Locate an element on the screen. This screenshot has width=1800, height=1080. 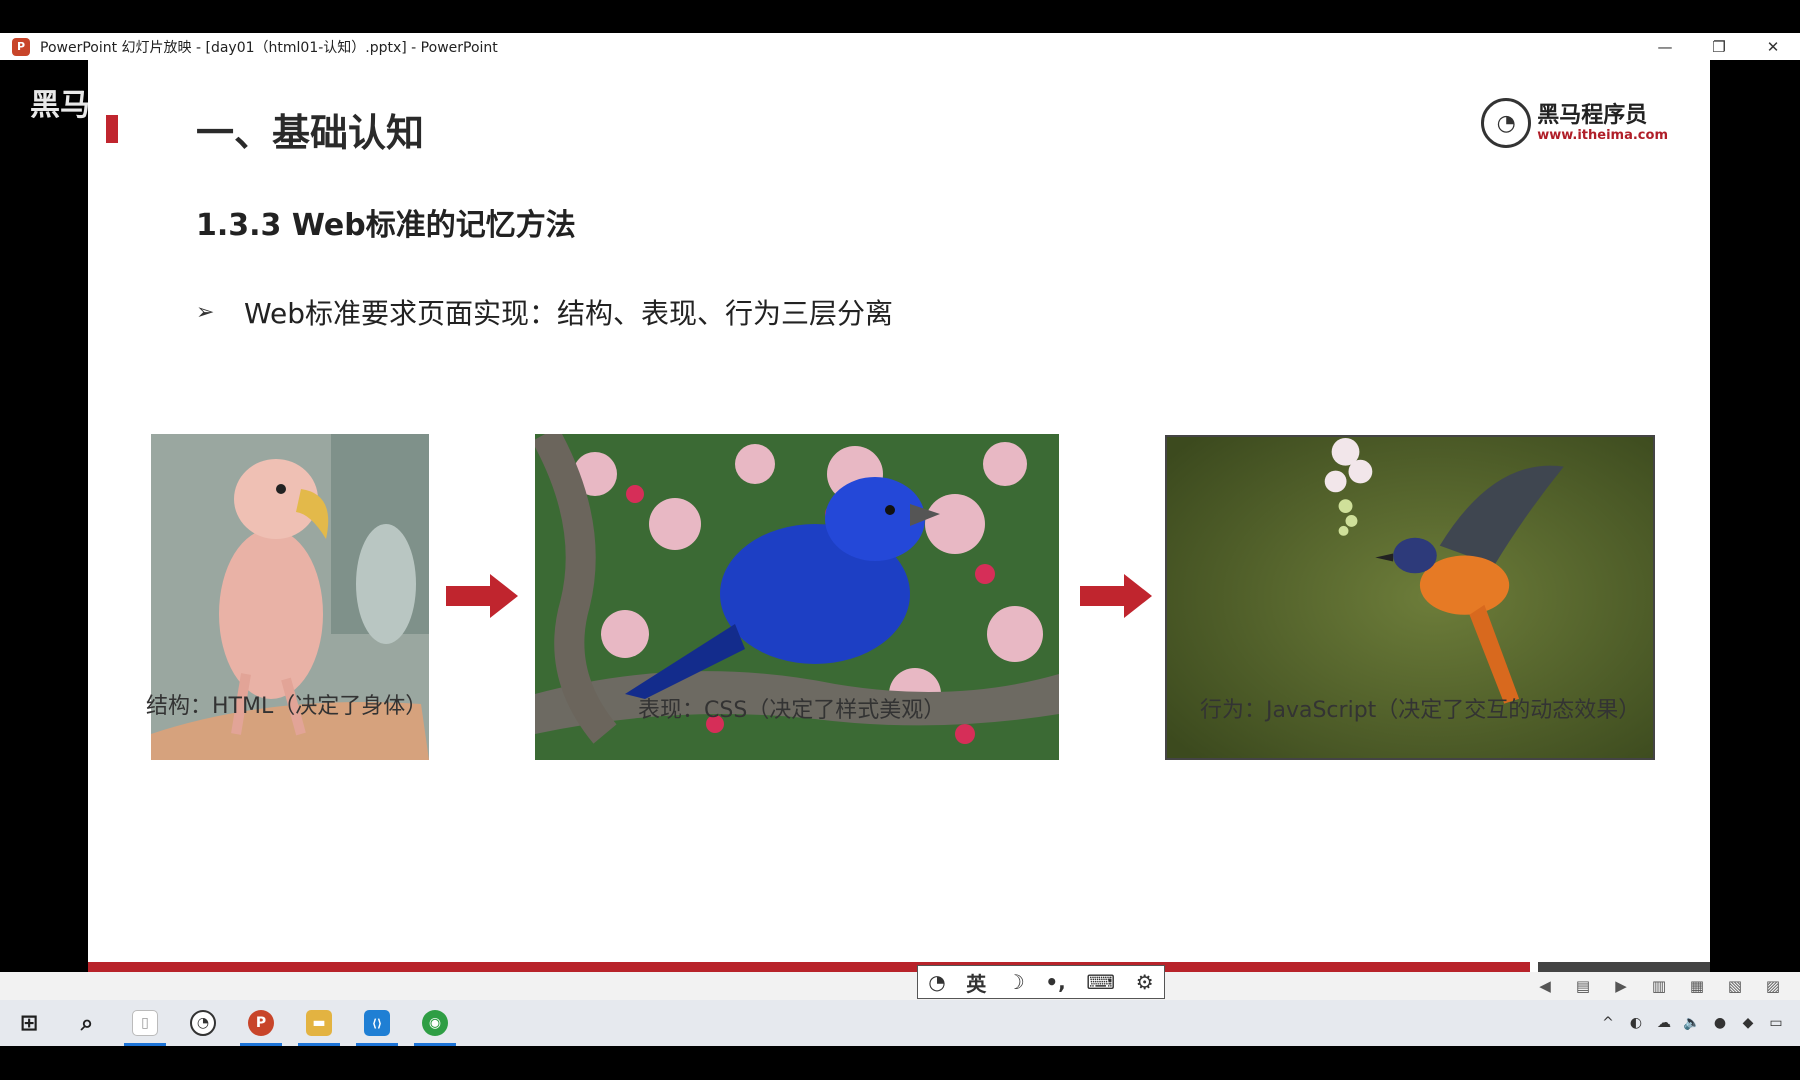
itheima-logo: ◔ 黑马程序员 www.itheima.com is located at coordinates (1574, 123).